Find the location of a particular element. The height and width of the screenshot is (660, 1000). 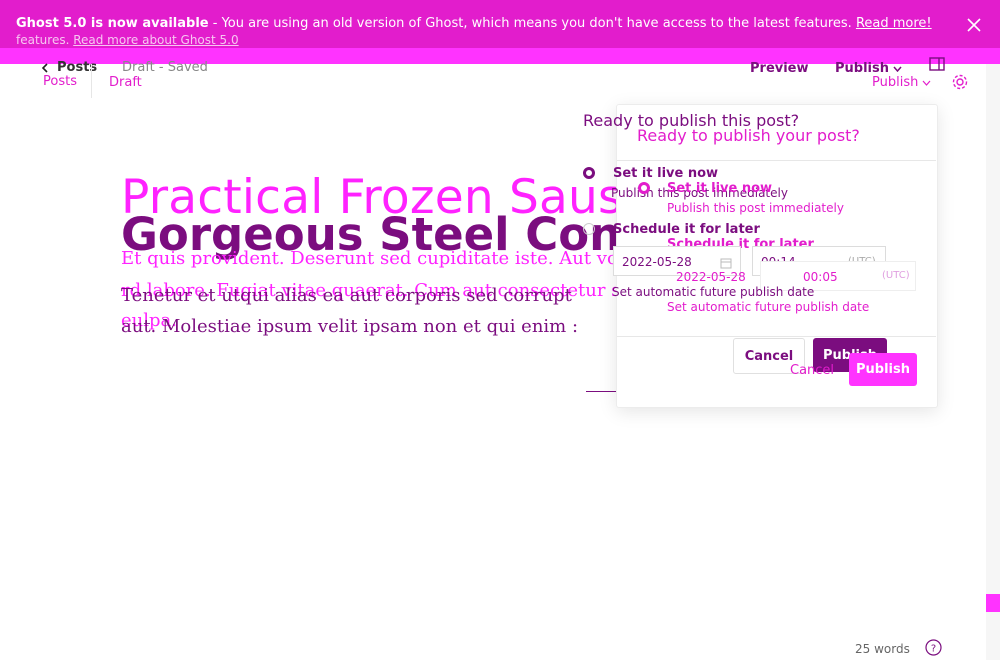

chevron-left-icon is located at coordinates (44, 67).